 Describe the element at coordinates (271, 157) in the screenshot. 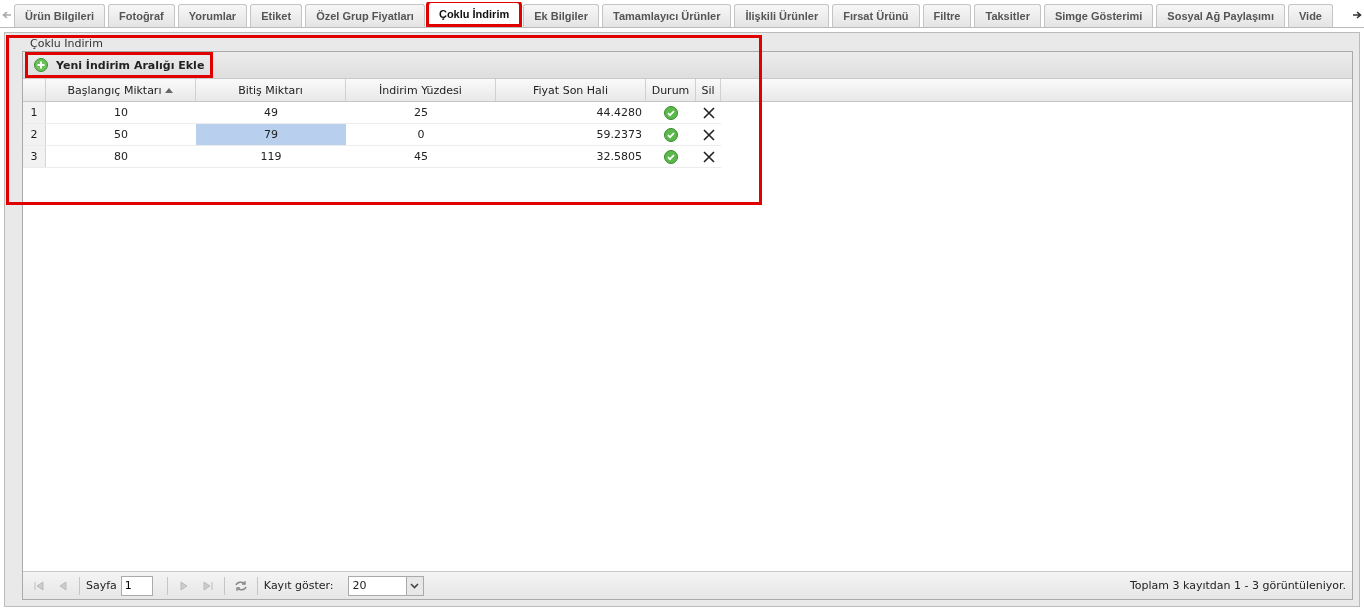

I see `table-cell-text: 119` at that location.